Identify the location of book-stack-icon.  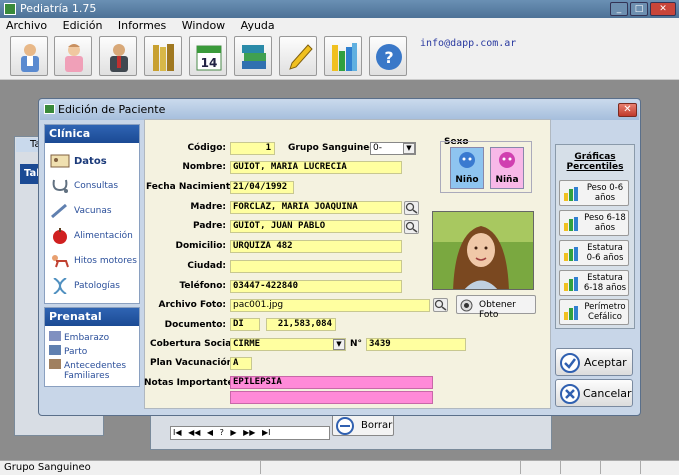
(254, 57).